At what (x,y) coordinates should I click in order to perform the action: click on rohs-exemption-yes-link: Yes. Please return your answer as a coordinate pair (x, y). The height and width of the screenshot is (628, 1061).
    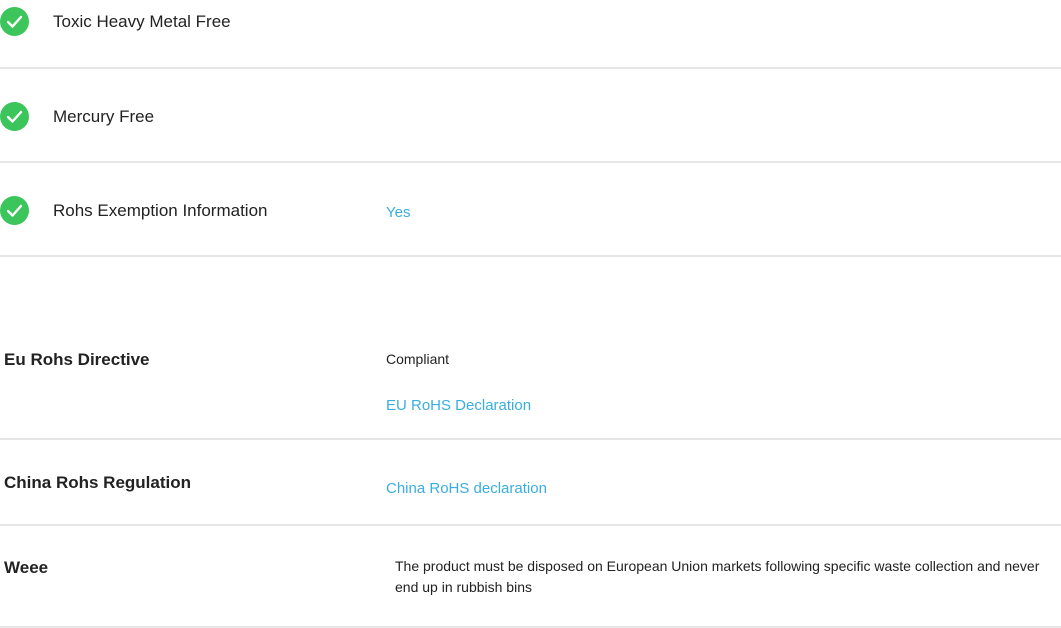
    Looking at the image, I should click on (398, 212).